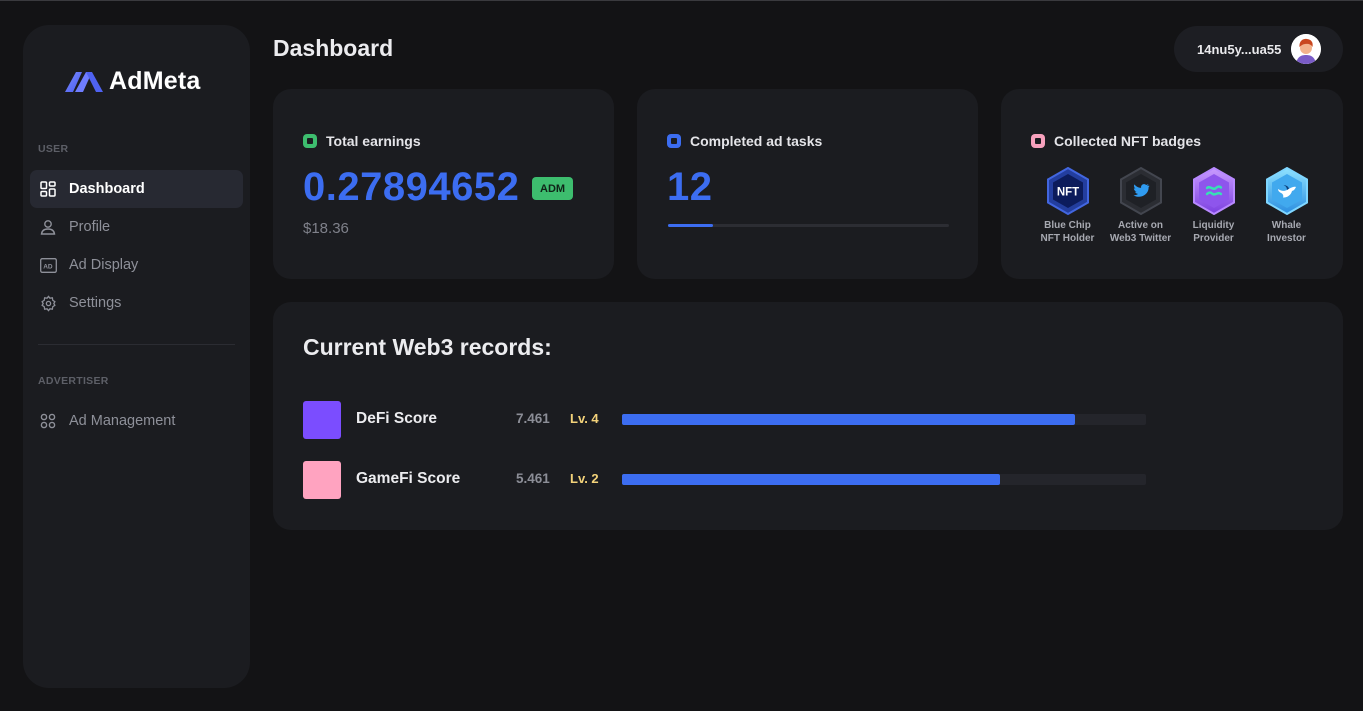  Describe the element at coordinates (1239, 49) in the screenshot. I see `wallet-address: 14nu5y...ua55` at that location.